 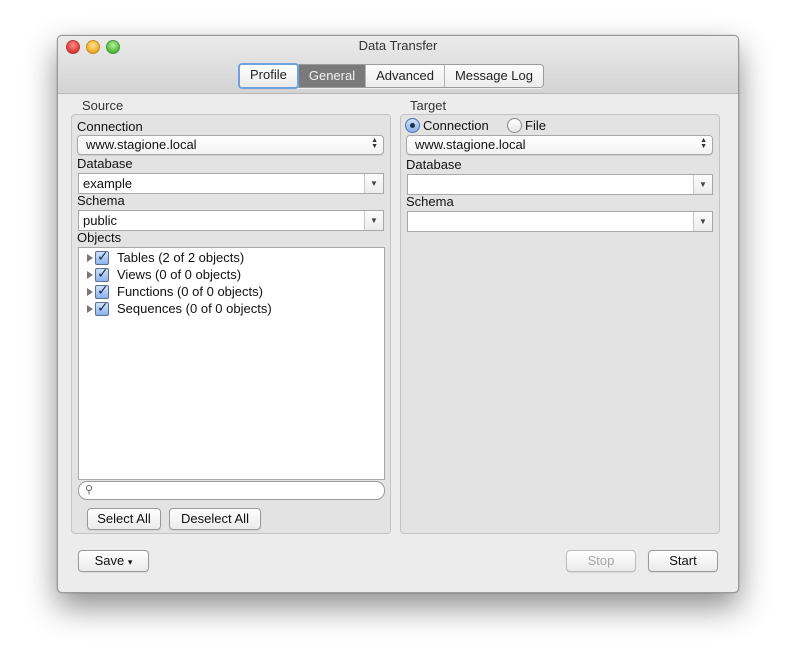 I want to click on list-item: ✓ Functions (0 of 0 objects), so click(x=175, y=290).